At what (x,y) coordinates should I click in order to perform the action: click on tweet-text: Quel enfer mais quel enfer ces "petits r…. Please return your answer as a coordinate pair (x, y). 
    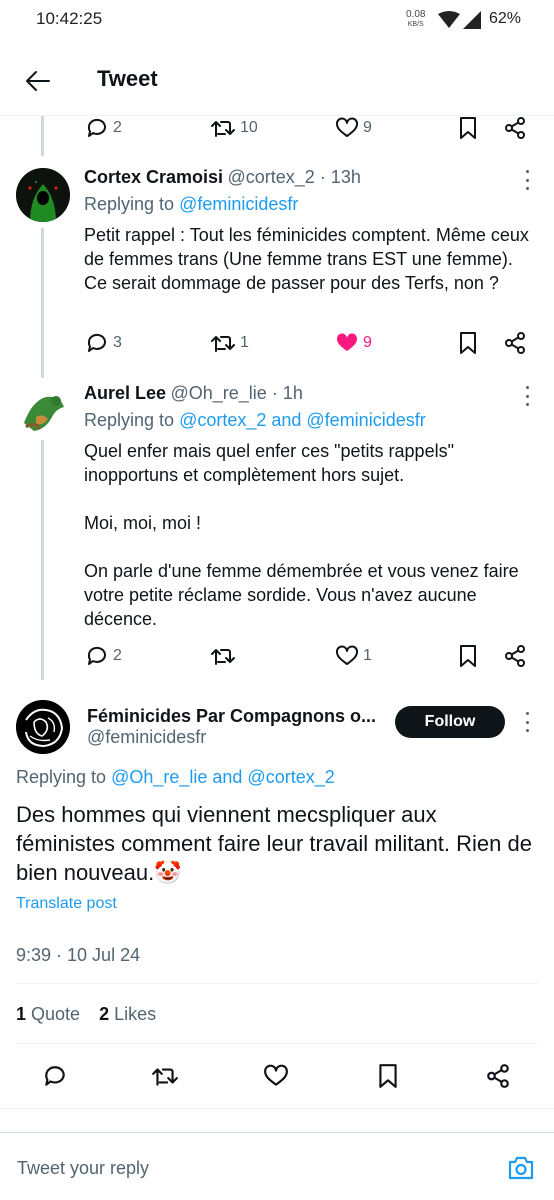
    Looking at the image, I should click on (301, 535).